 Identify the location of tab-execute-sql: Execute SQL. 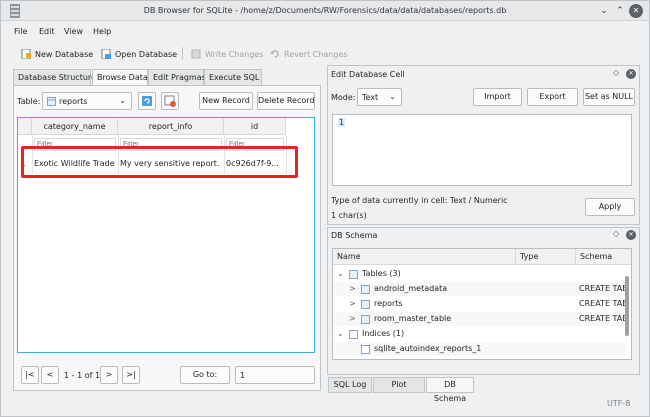
(233, 77).